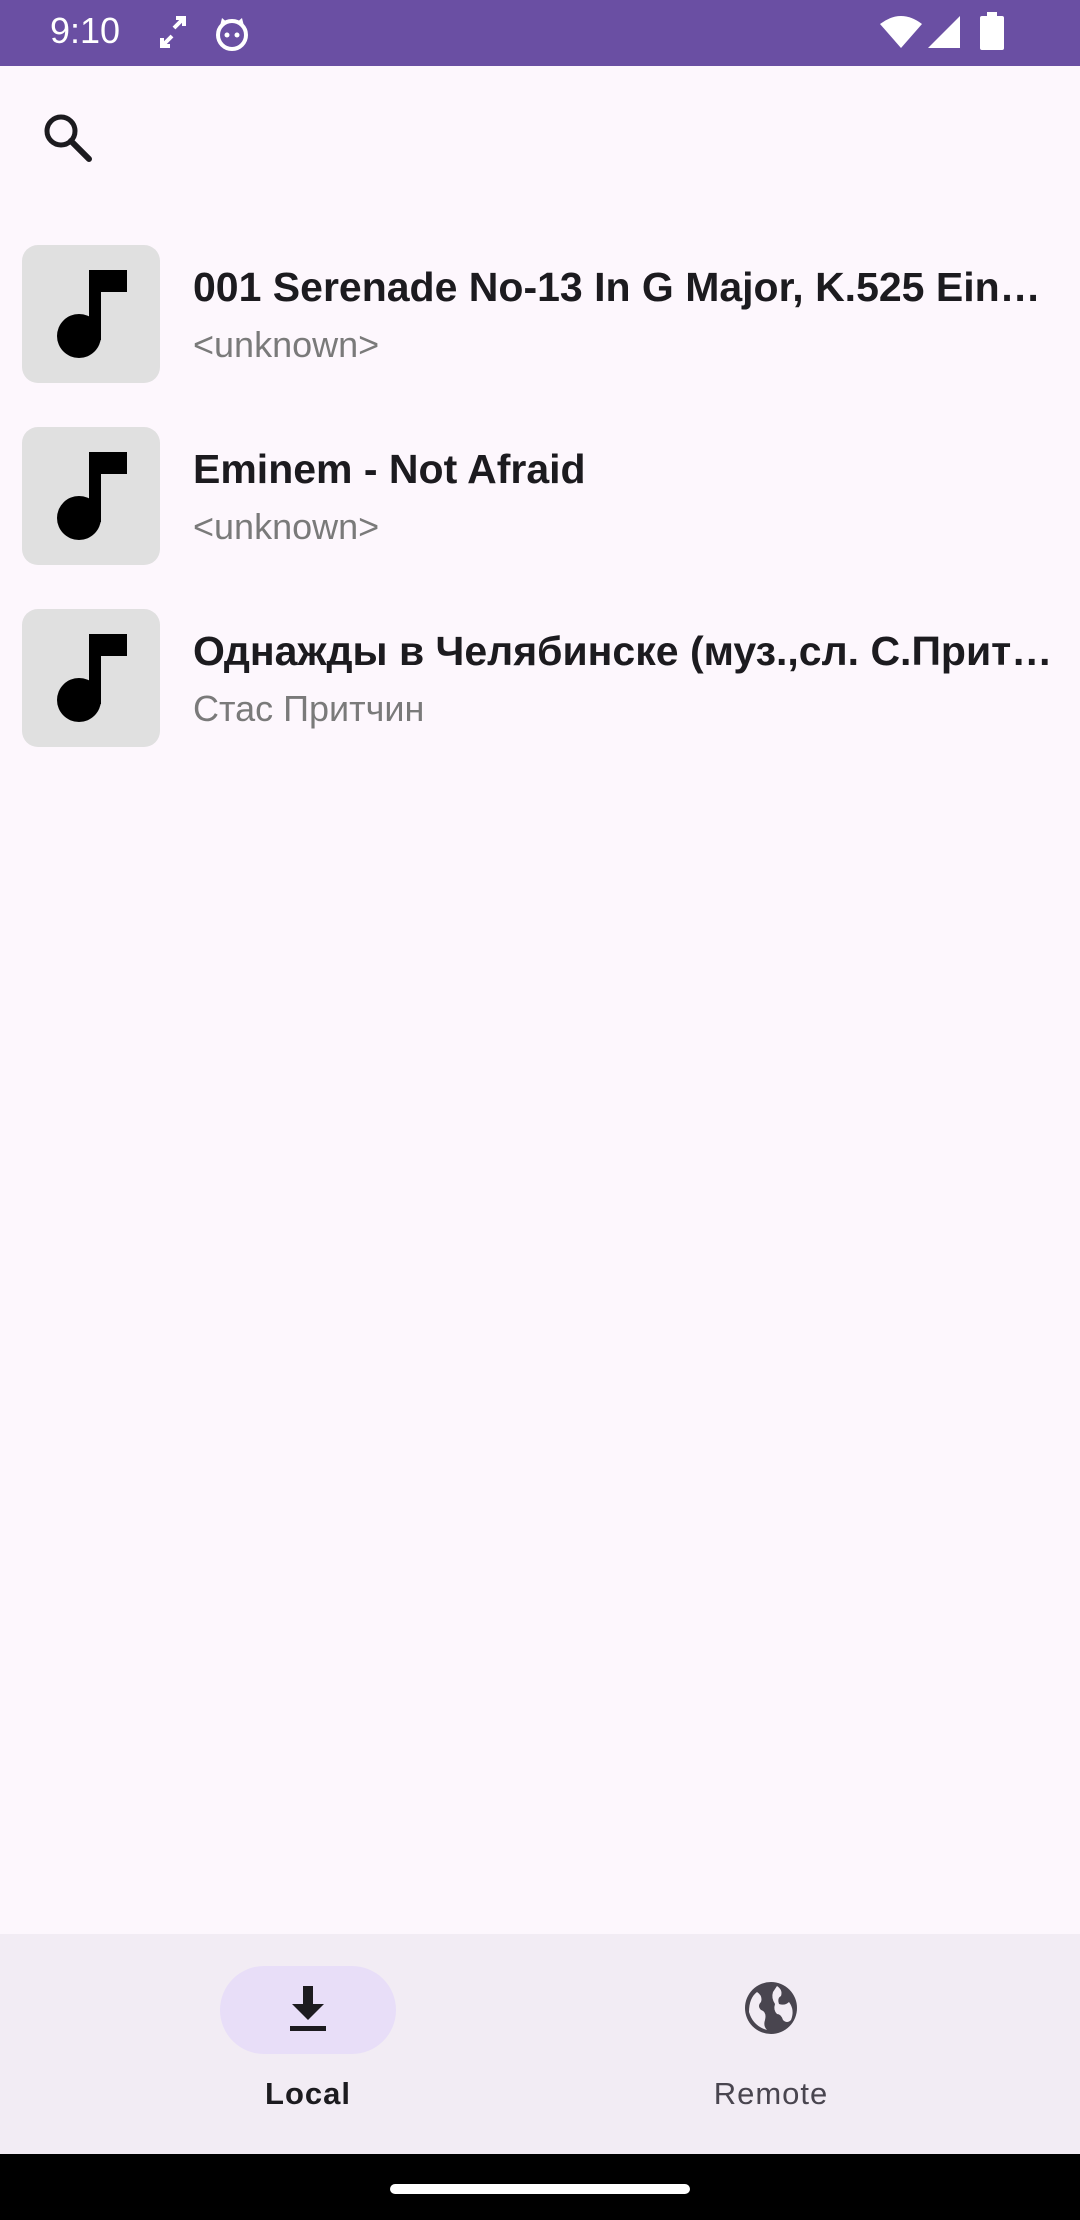 Image resolution: width=1080 pixels, height=2220 pixels. I want to click on nav-label-local: Local, so click(308, 2093).